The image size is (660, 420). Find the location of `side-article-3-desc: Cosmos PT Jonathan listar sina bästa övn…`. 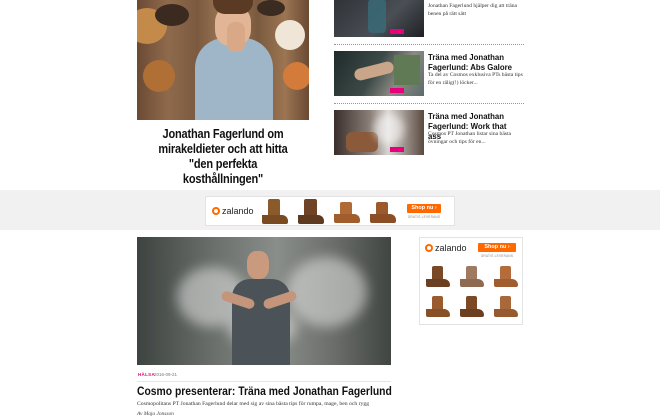

side-article-3-desc: Cosmos PT Jonathan listar sina bästa övn… is located at coordinates (470, 138).